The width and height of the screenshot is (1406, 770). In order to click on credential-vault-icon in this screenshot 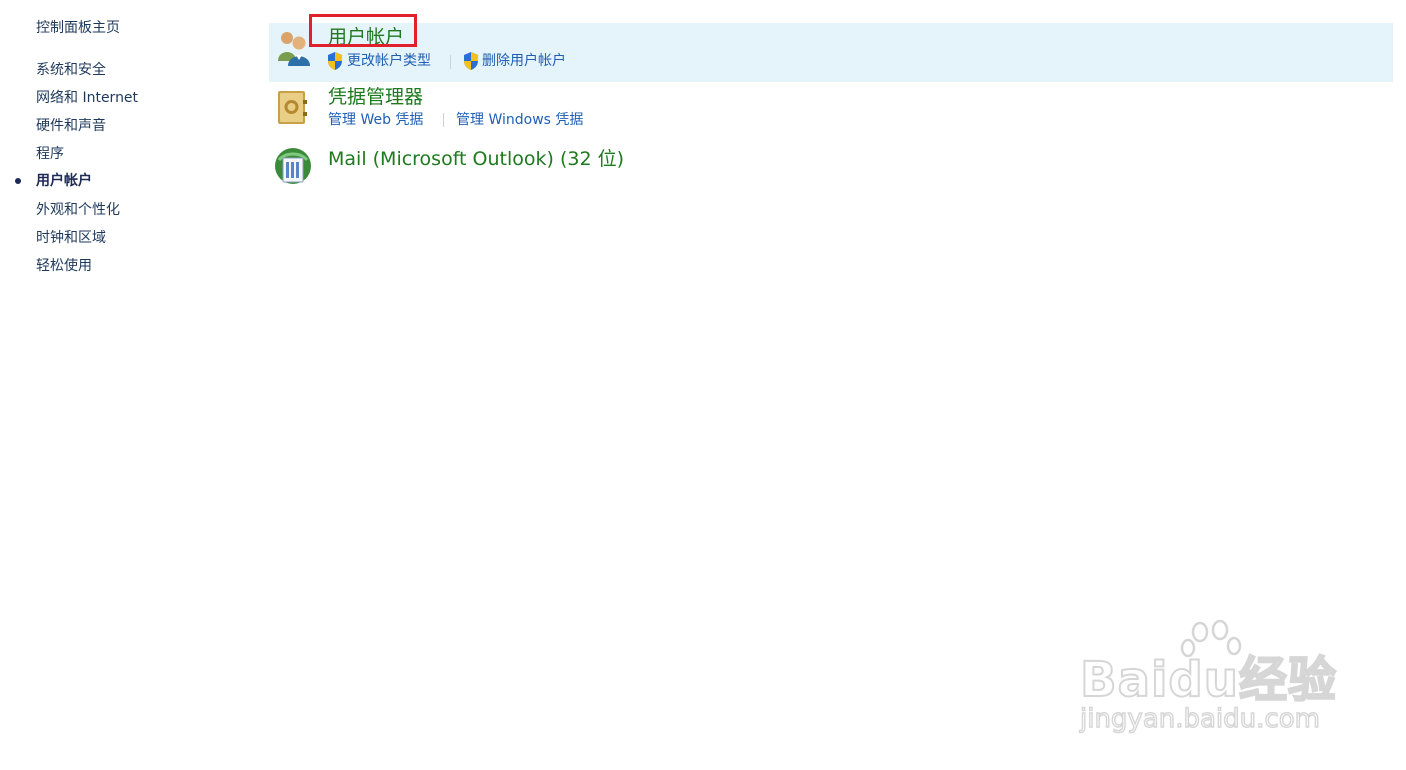, I will do `click(293, 108)`.